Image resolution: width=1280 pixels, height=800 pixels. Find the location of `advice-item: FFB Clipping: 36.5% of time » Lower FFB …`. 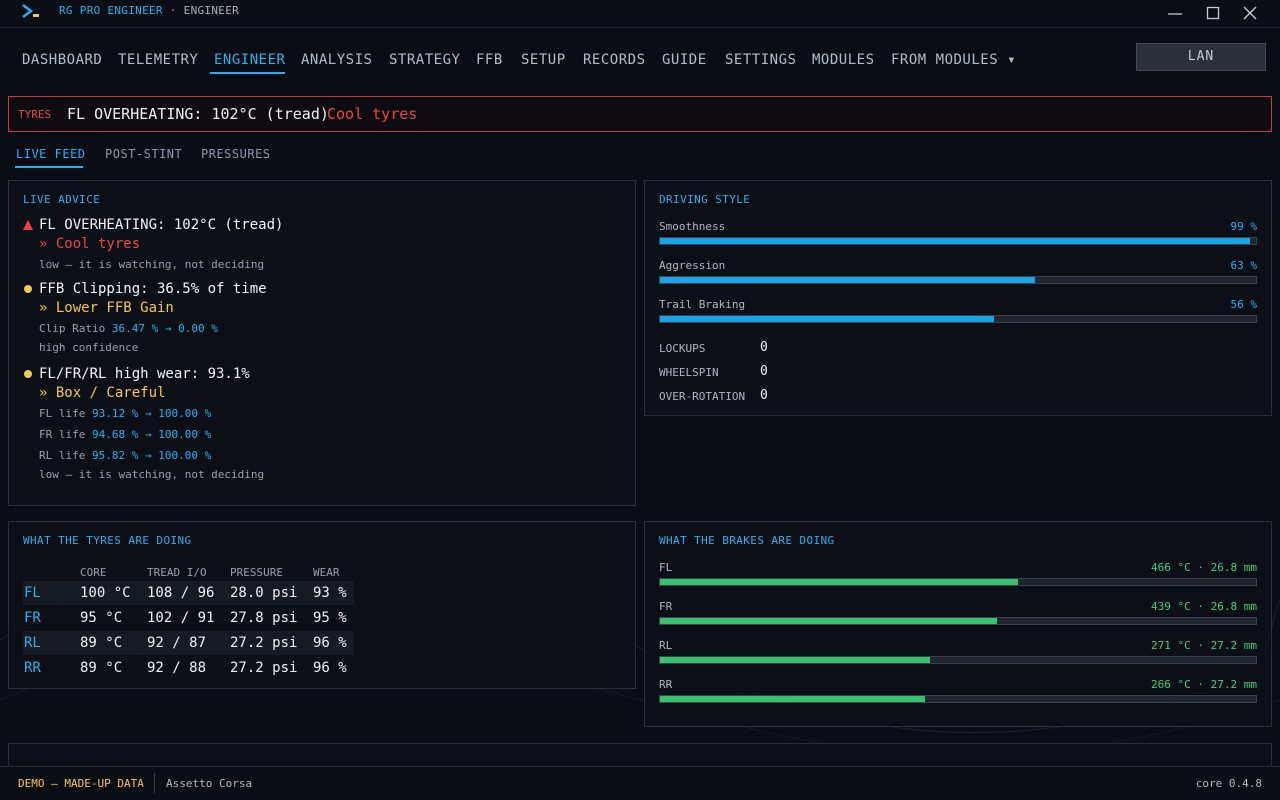

advice-item: FFB Clipping: 36.5% of time » Lower FFB … is located at coordinates (145, 317).